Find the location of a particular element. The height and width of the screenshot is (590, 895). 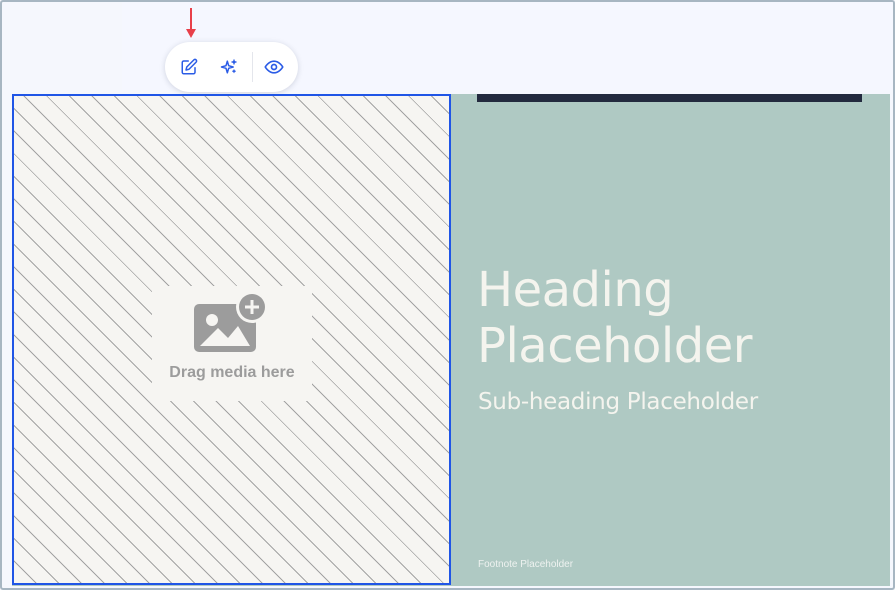

edit-button is located at coordinates (189, 67).